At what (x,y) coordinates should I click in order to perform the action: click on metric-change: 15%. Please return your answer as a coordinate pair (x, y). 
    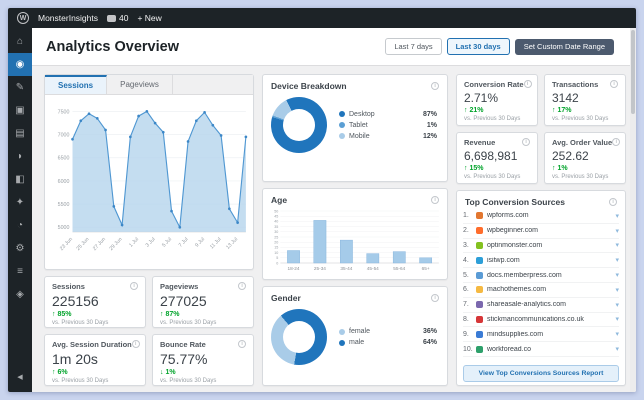
    Looking at the image, I should click on (476, 168).